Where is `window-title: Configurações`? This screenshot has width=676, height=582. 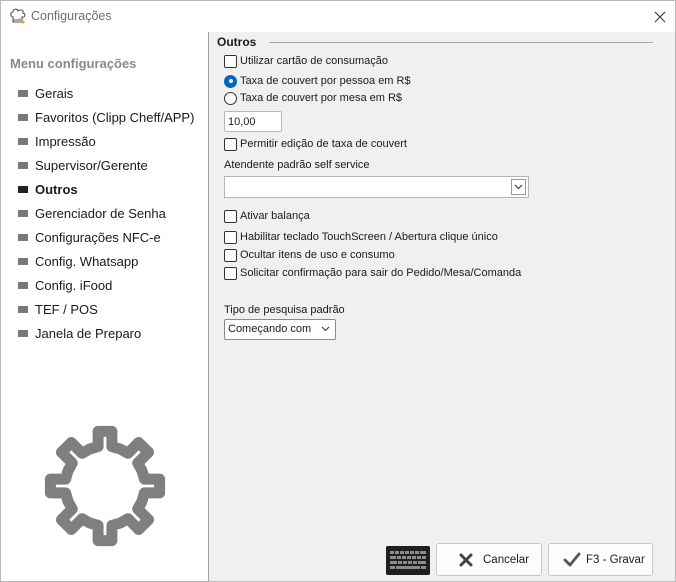
window-title: Configurações is located at coordinates (71, 16).